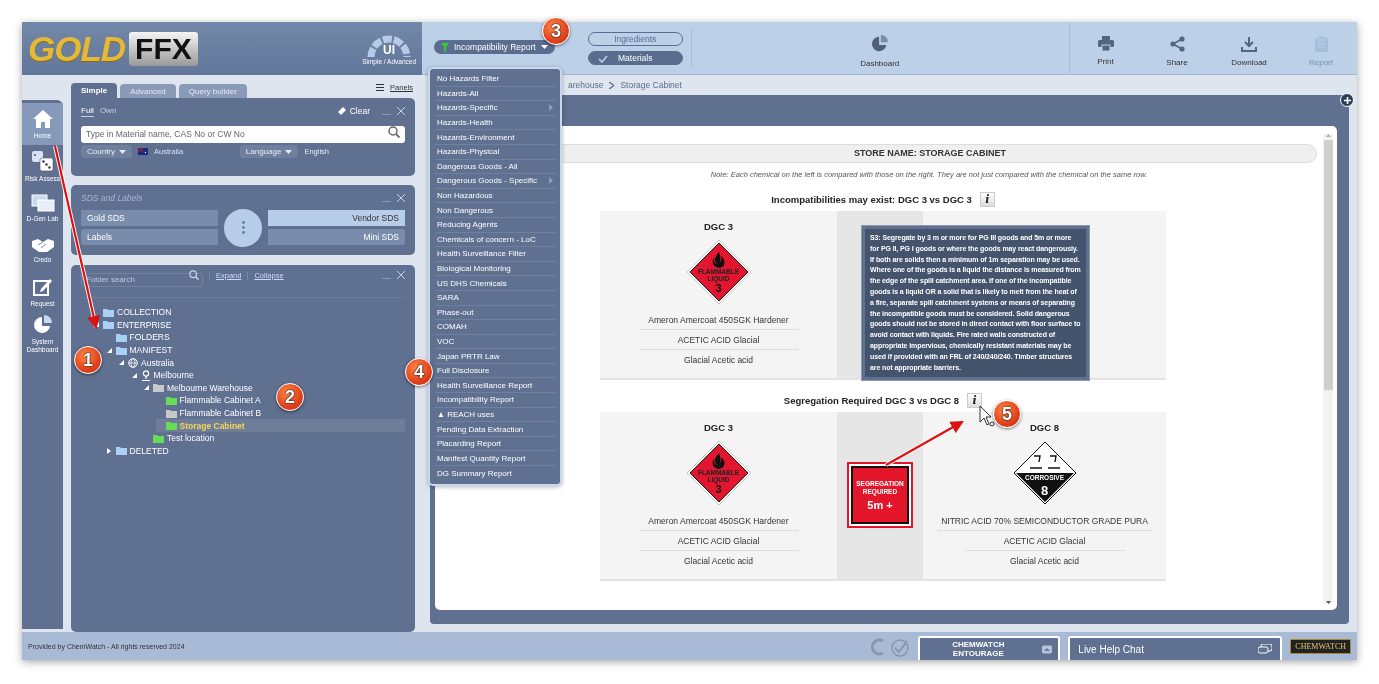 This screenshot has width=1379, height=684. Describe the element at coordinates (495, 225) in the screenshot. I see `menu-item: Reducing Agents` at that location.